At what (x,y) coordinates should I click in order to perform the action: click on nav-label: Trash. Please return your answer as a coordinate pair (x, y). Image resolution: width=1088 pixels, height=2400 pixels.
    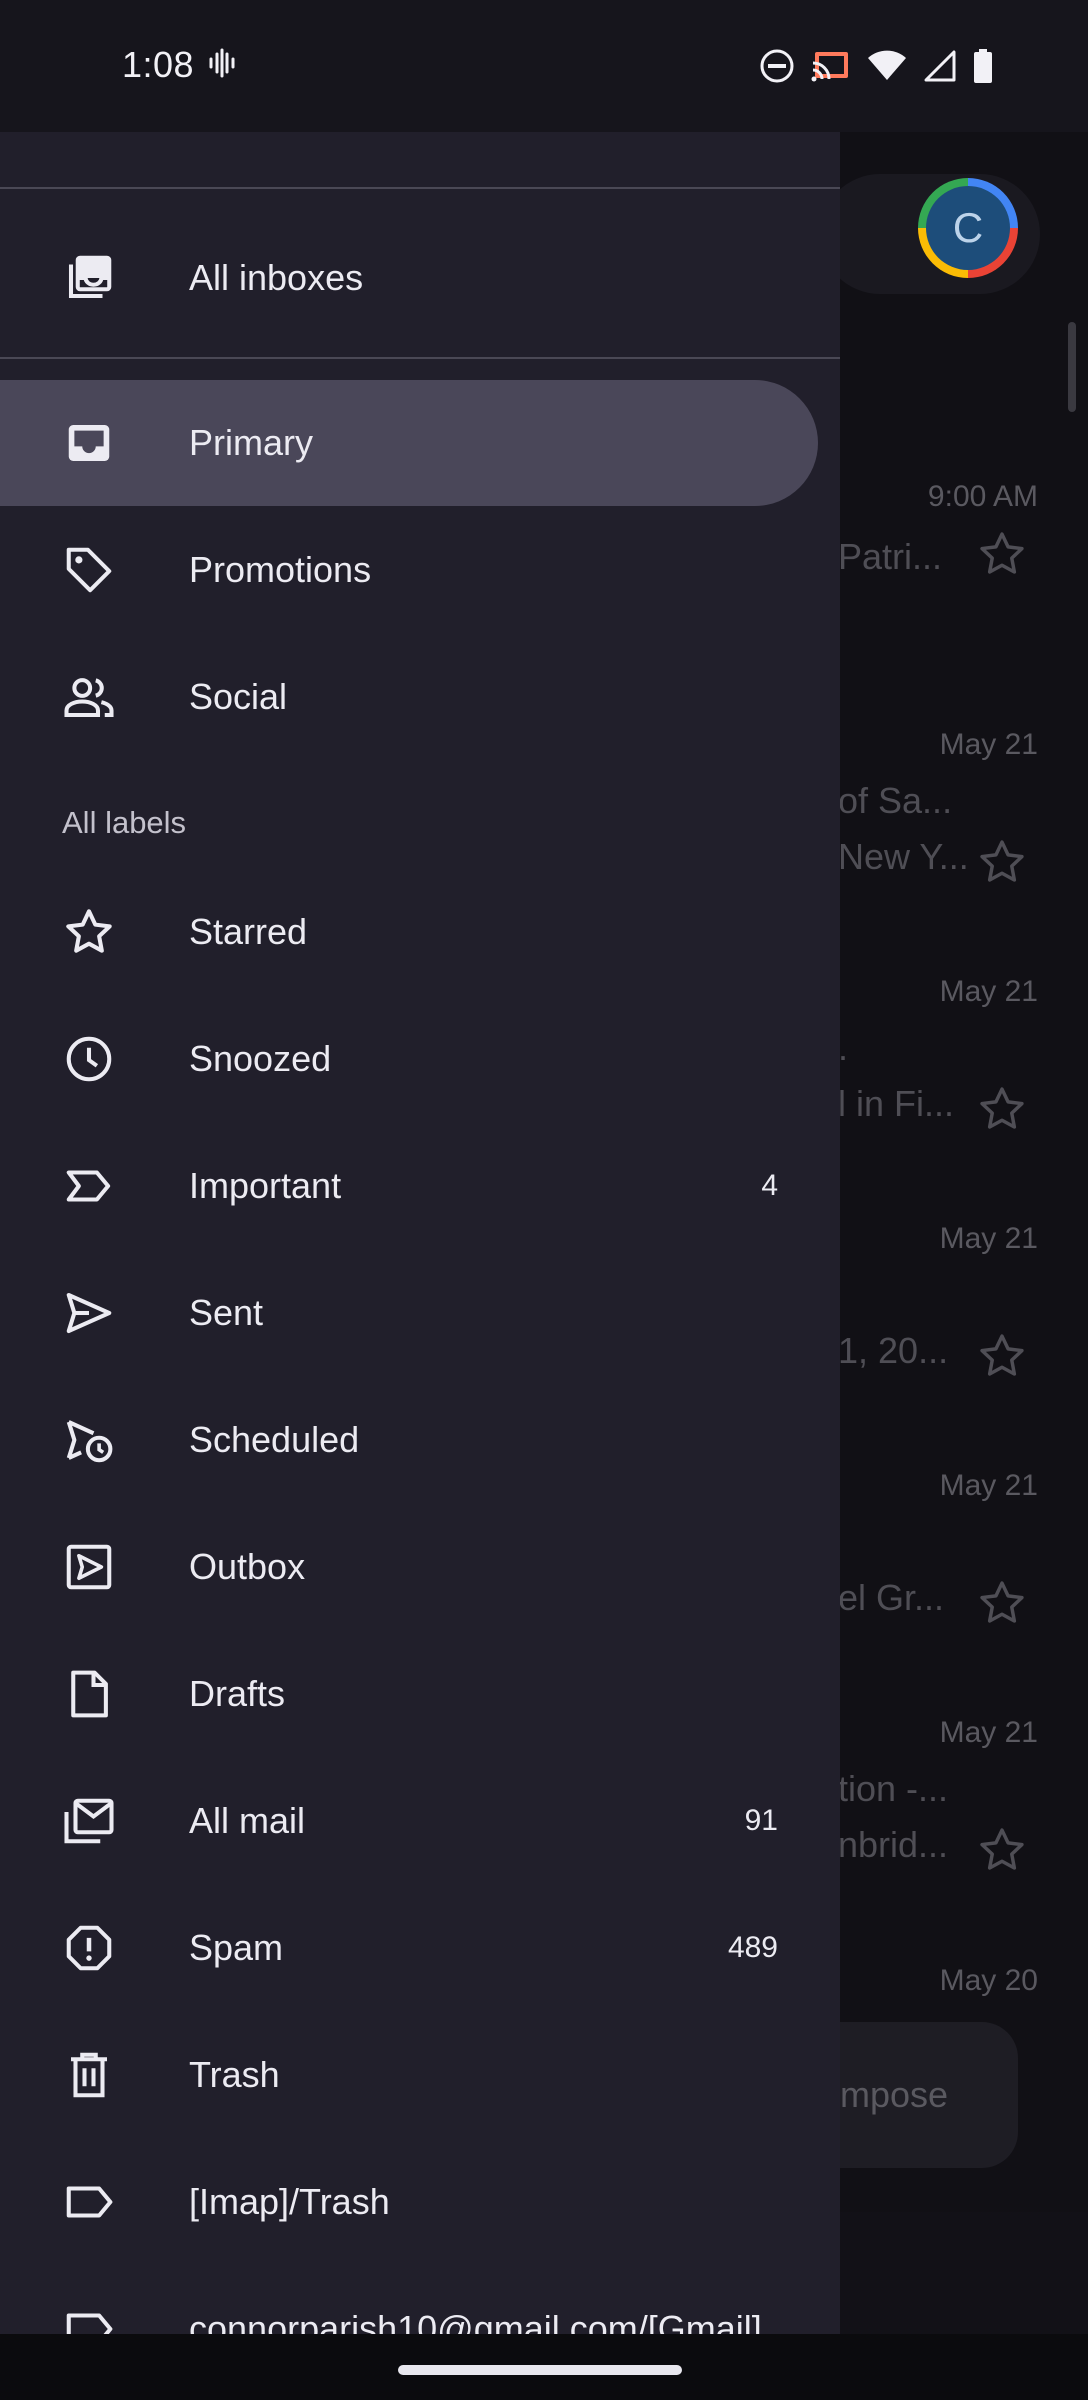
    Looking at the image, I should click on (234, 2074).